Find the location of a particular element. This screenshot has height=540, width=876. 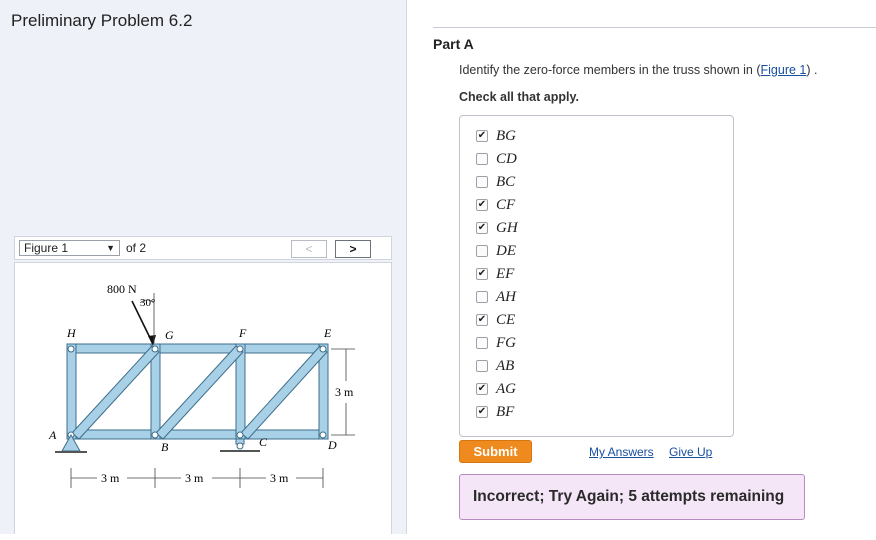

instruction-text: Check all that apply. is located at coordinates (519, 97).